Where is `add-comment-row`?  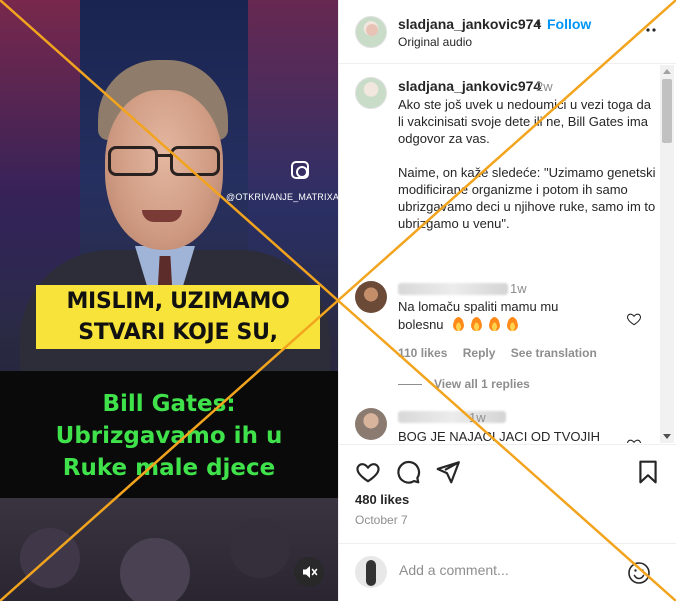
add-comment-row is located at coordinates (507, 572).